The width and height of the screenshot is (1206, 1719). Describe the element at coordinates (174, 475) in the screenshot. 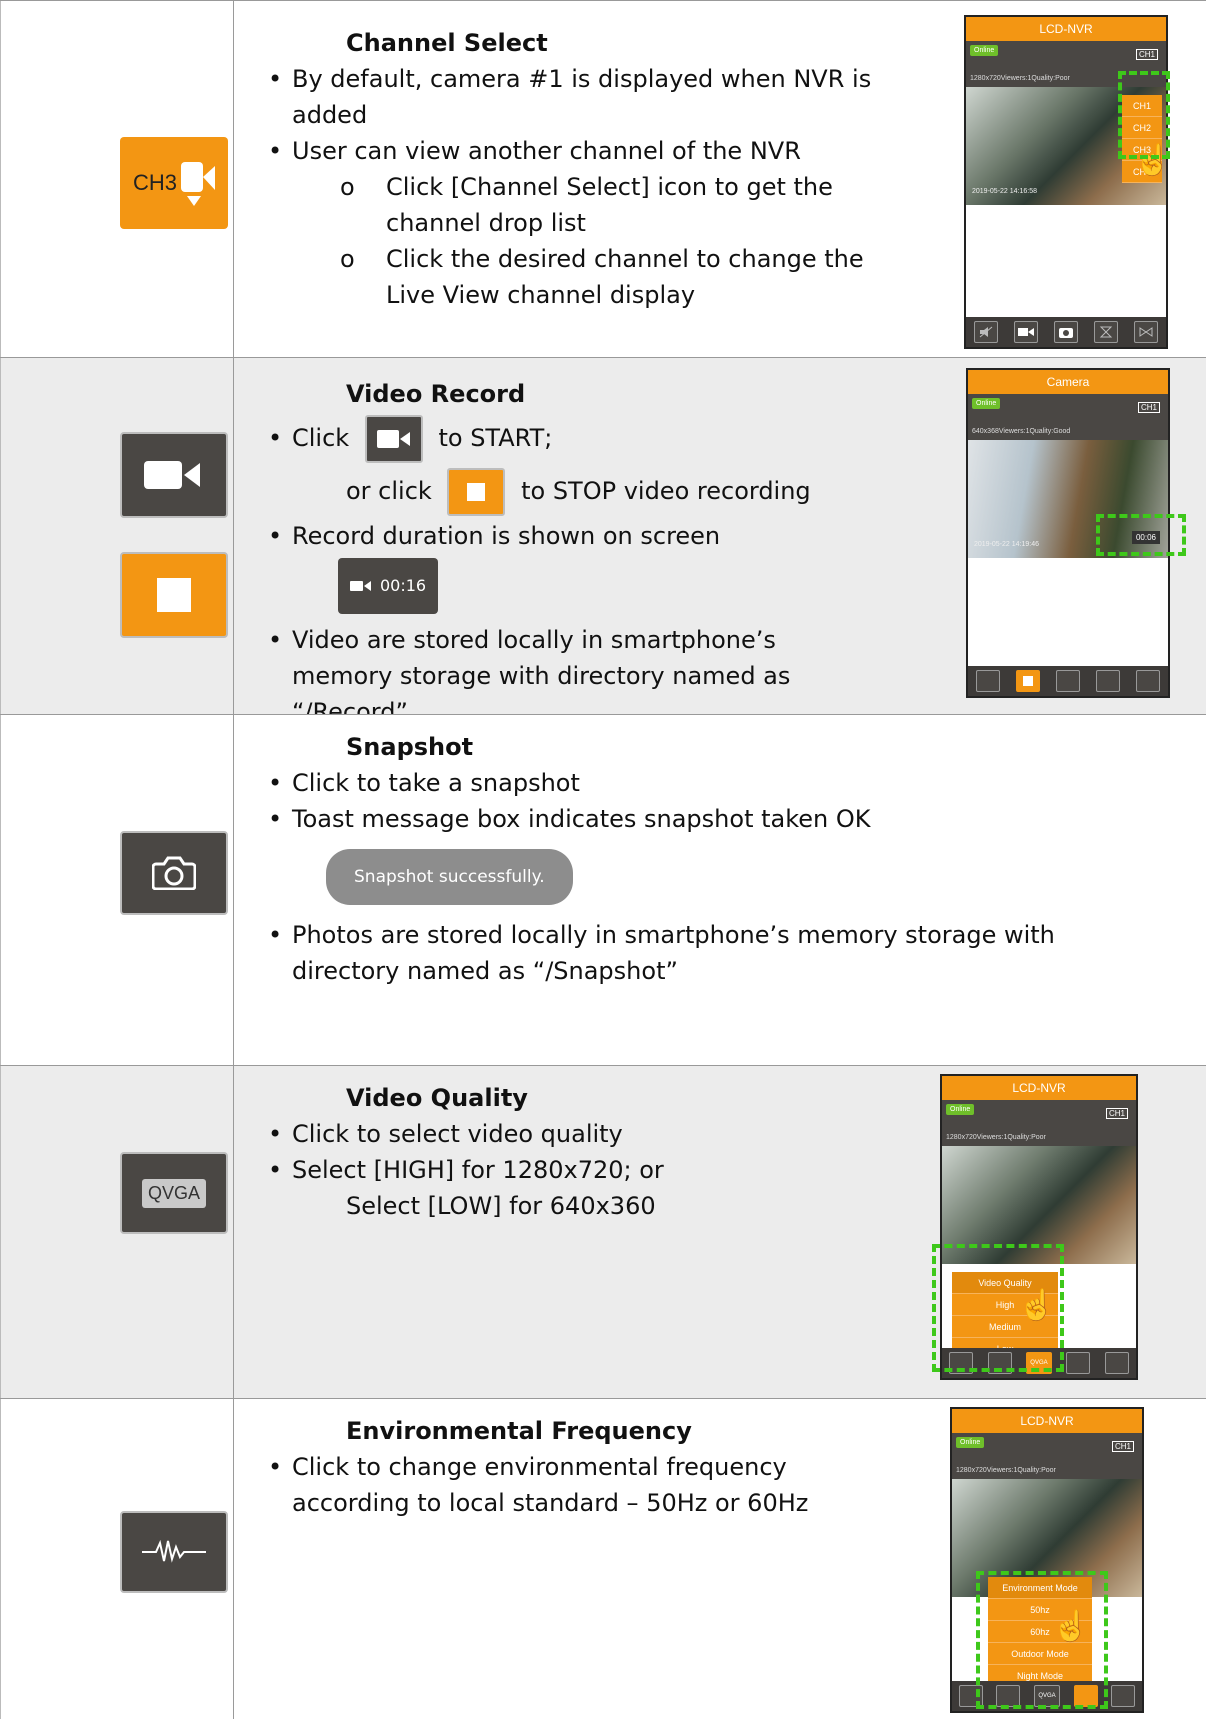

I see `record-start-icon` at that location.